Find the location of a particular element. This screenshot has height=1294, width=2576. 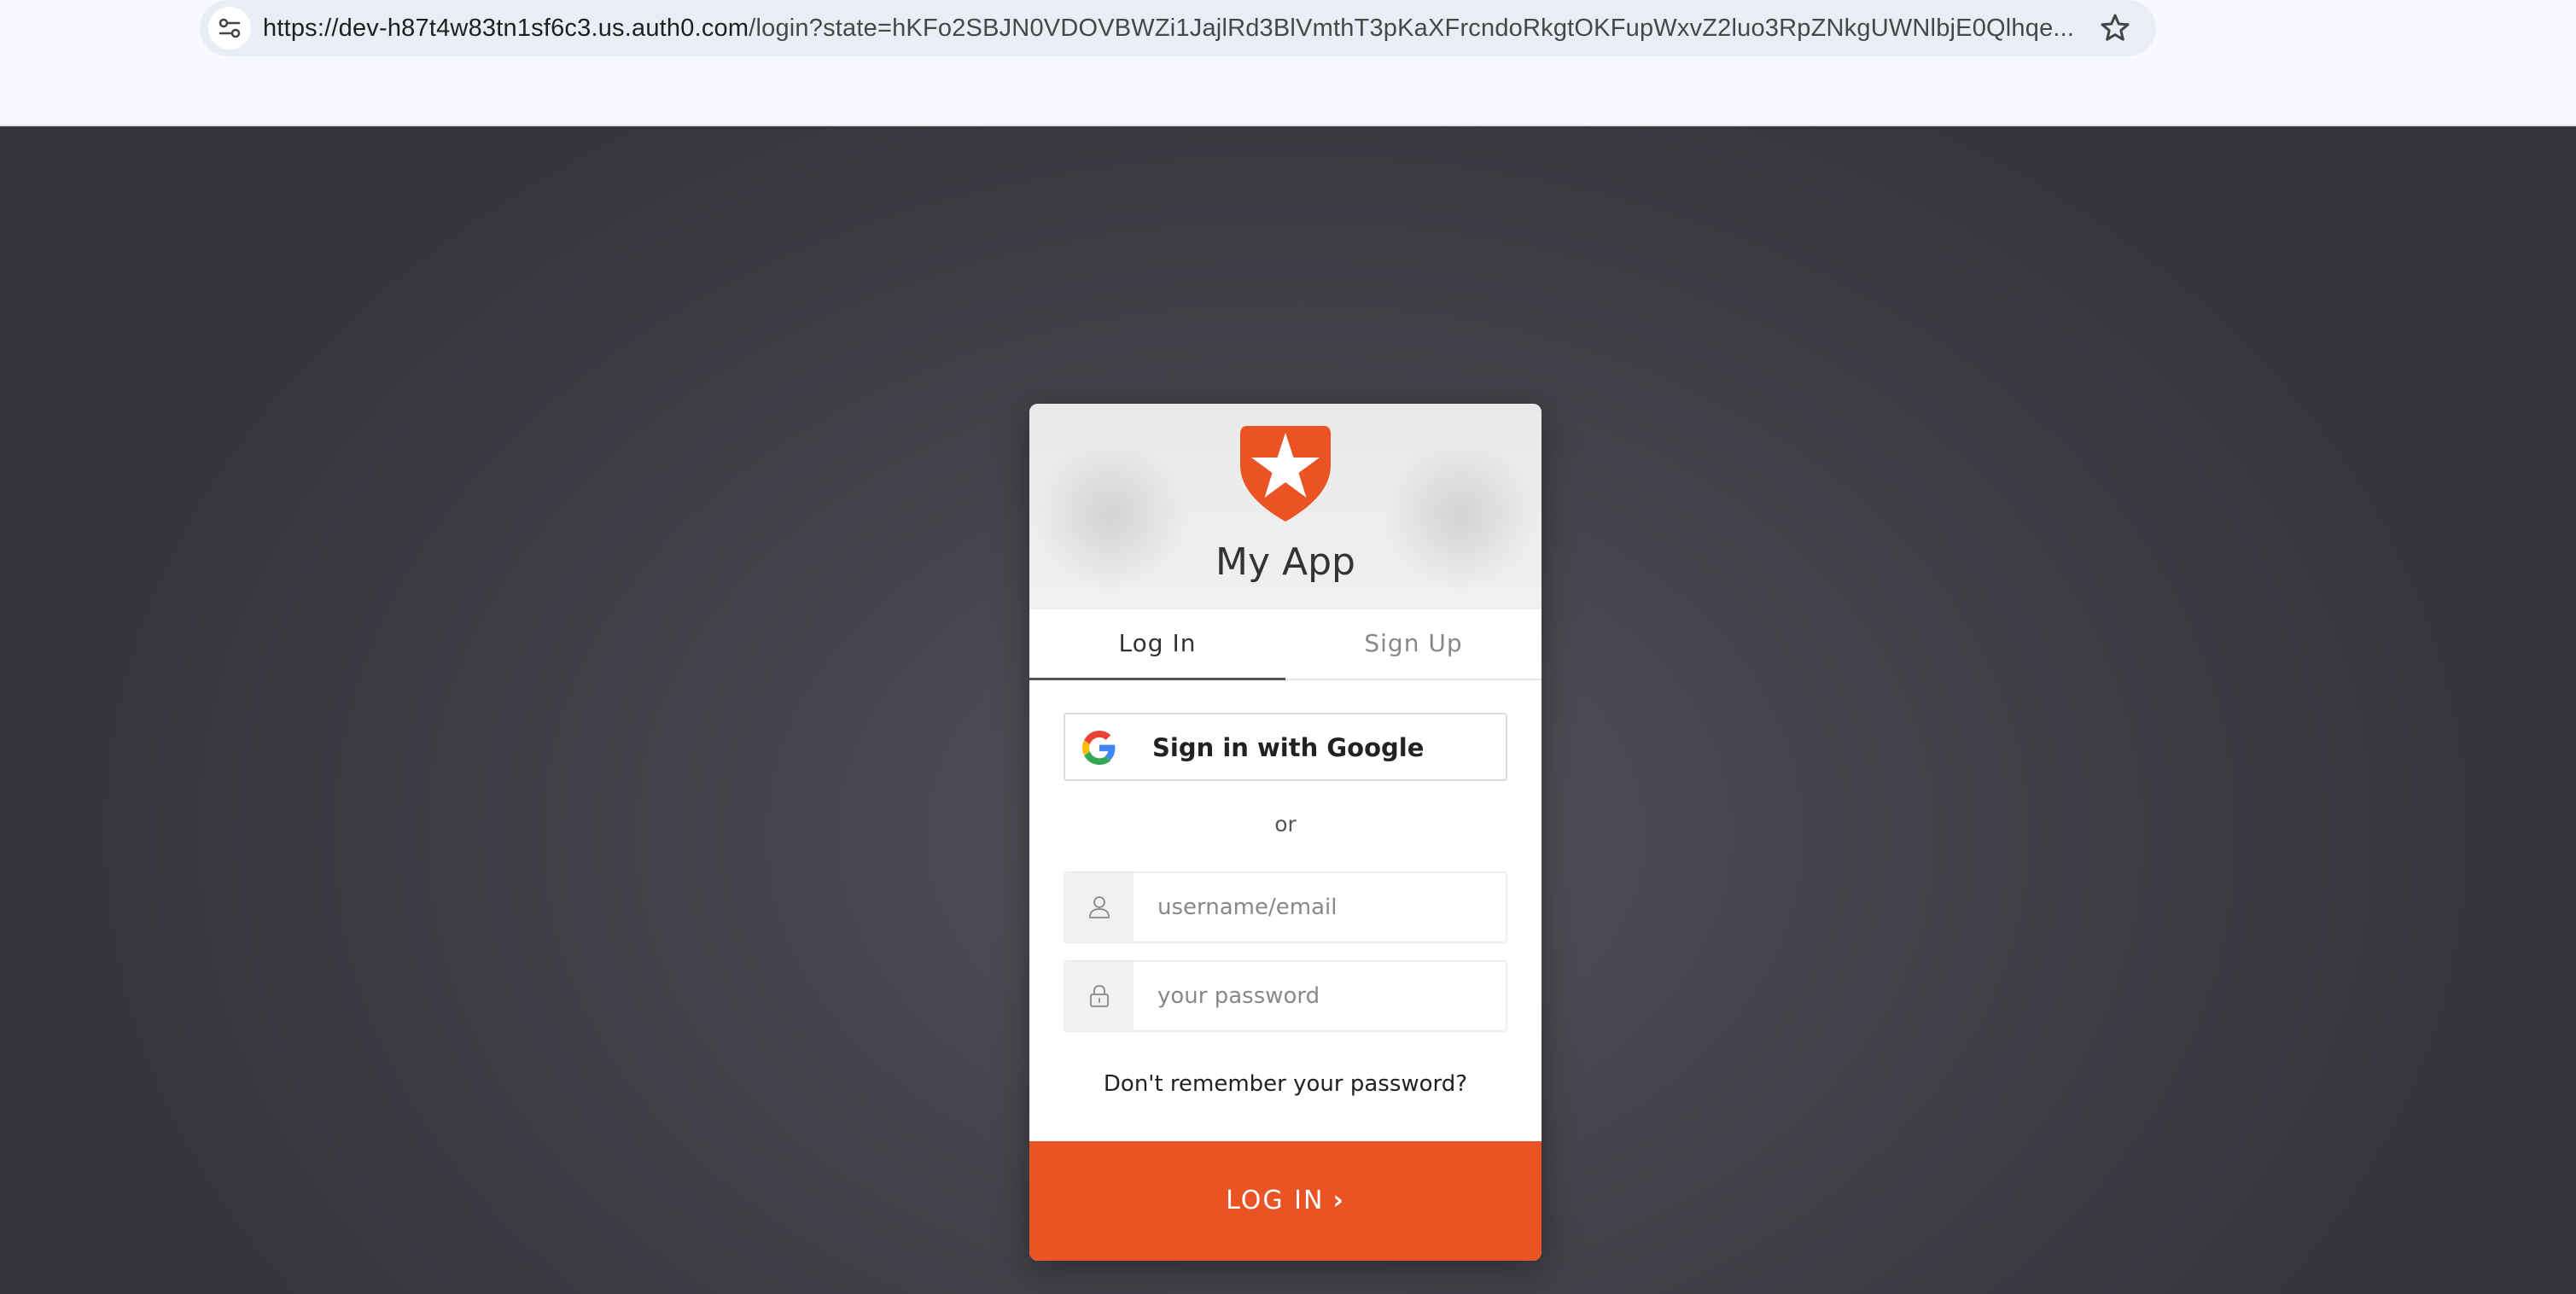

log-in-submit-button: LOG IN › is located at coordinates (1285, 1201).